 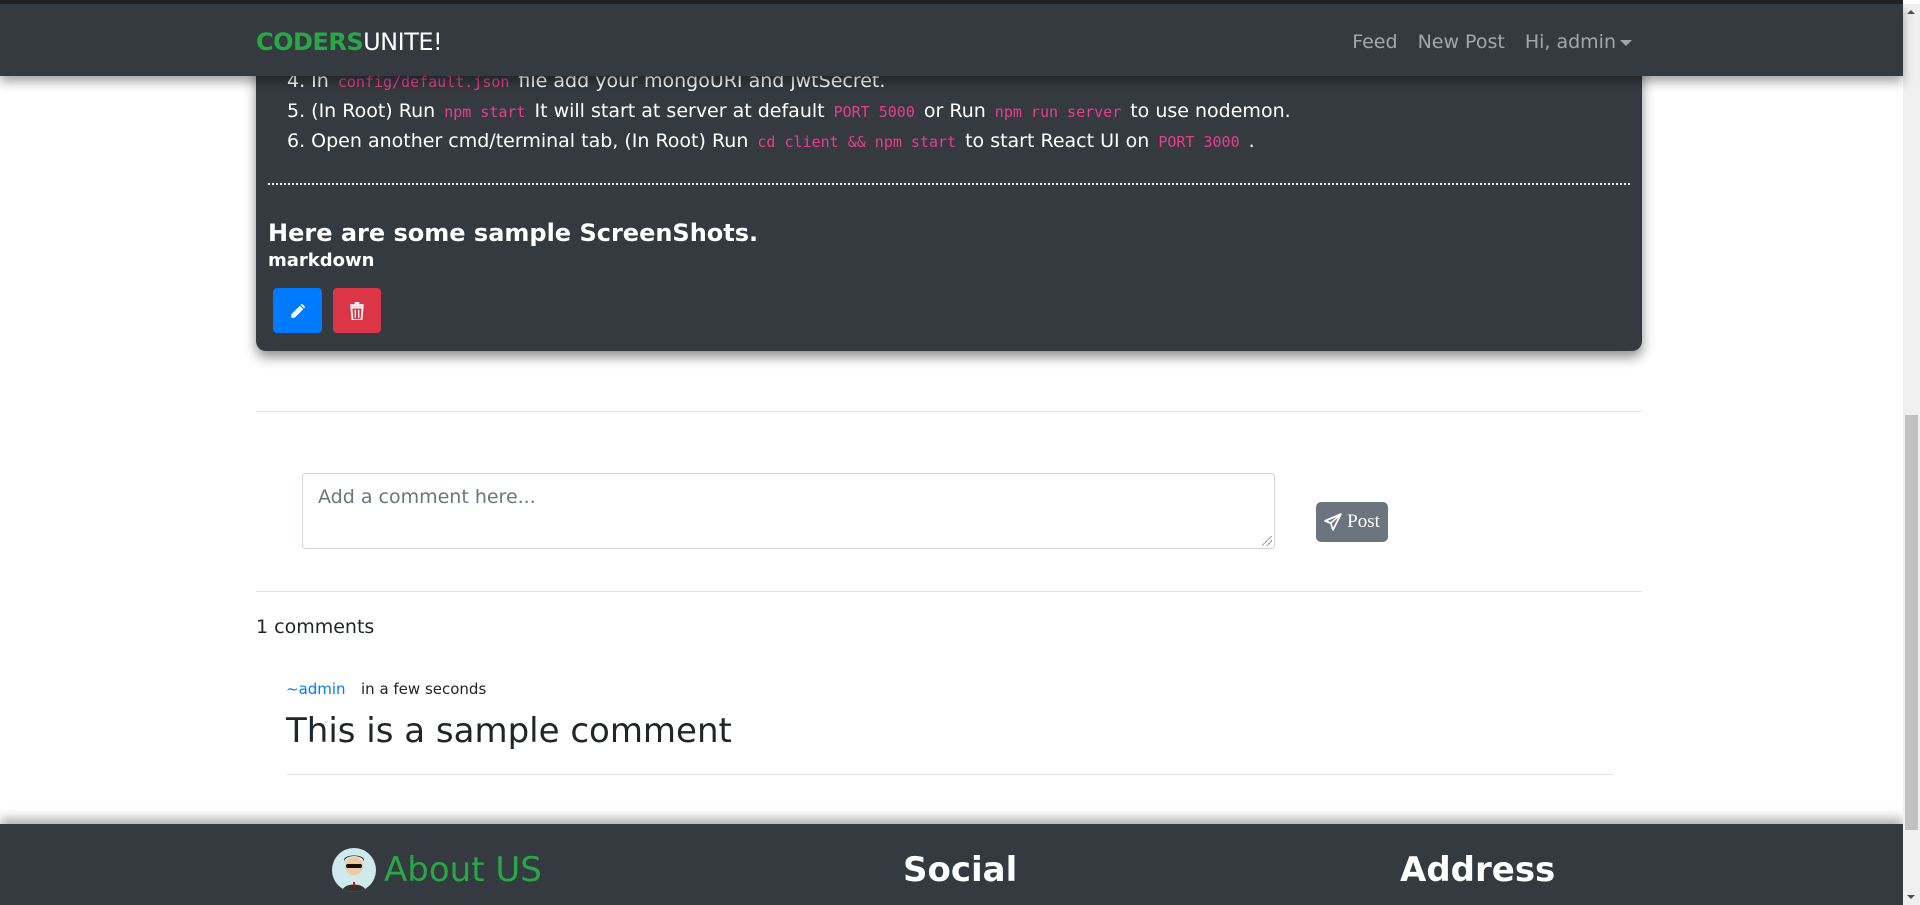 What do you see at coordinates (960, 870) in the screenshot?
I see `footer-social-heading: Social` at bounding box center [960, 870].